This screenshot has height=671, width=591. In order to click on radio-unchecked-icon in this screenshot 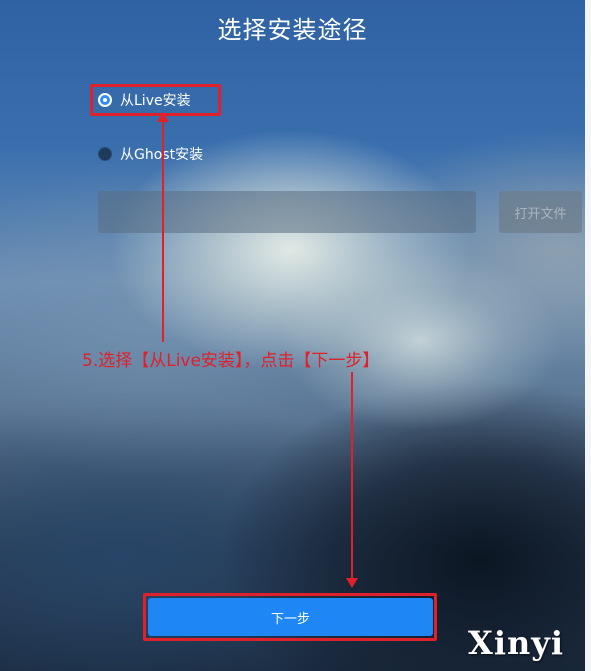, I will do `click(105, 154)`.